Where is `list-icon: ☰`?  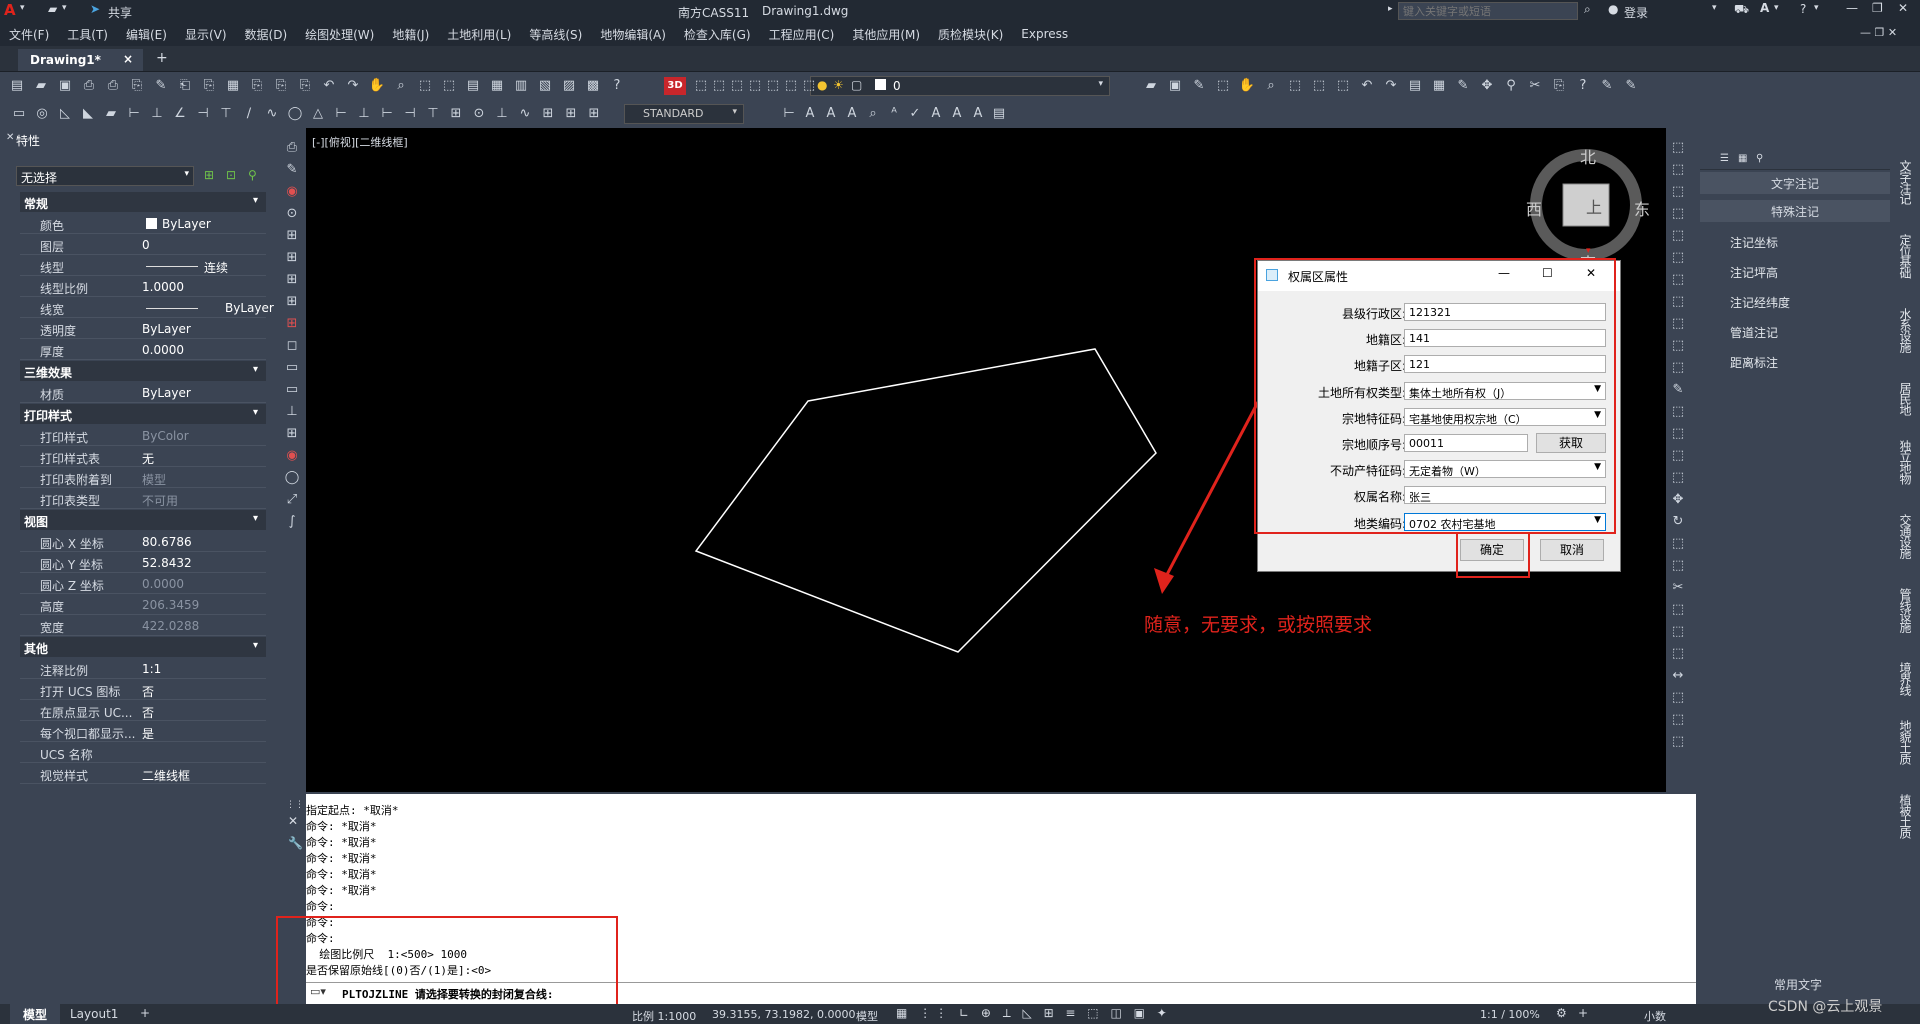
list-icon: ☰ is located at coordinates (1724, 158).